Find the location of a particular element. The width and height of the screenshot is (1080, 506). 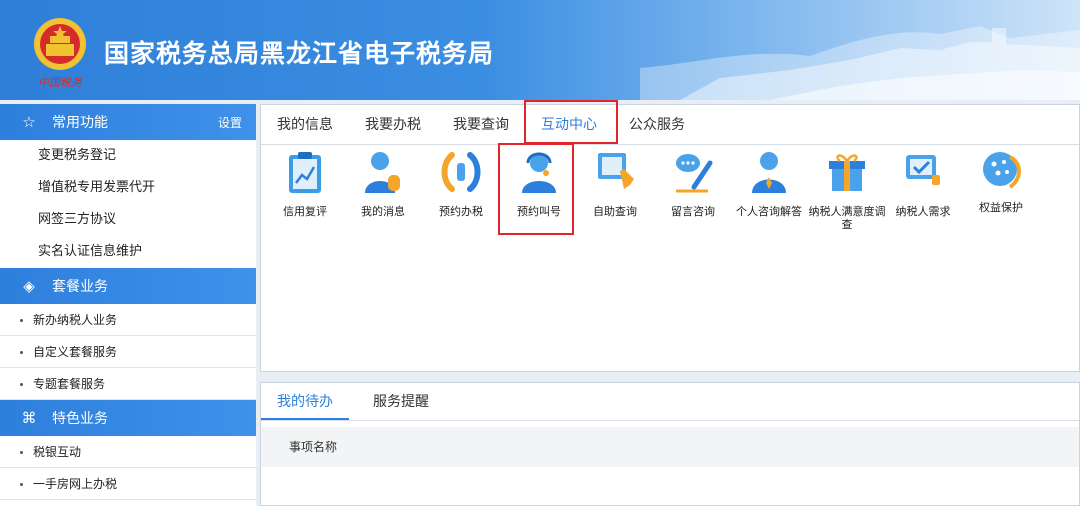

sidebar-item-change-registration: 变更税务登记 is located at coordinates (128, 156).